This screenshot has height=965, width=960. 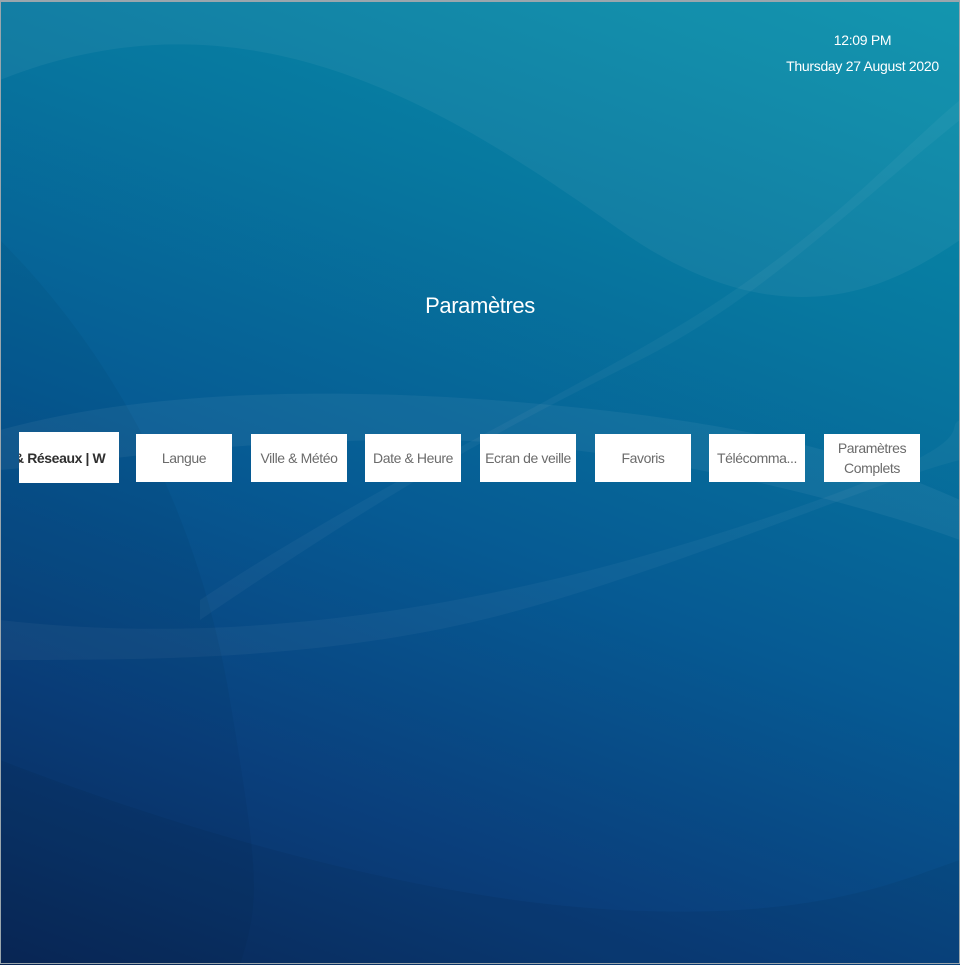 I want to click on tile-label: Date & Heure, so click(x=413, y=458).